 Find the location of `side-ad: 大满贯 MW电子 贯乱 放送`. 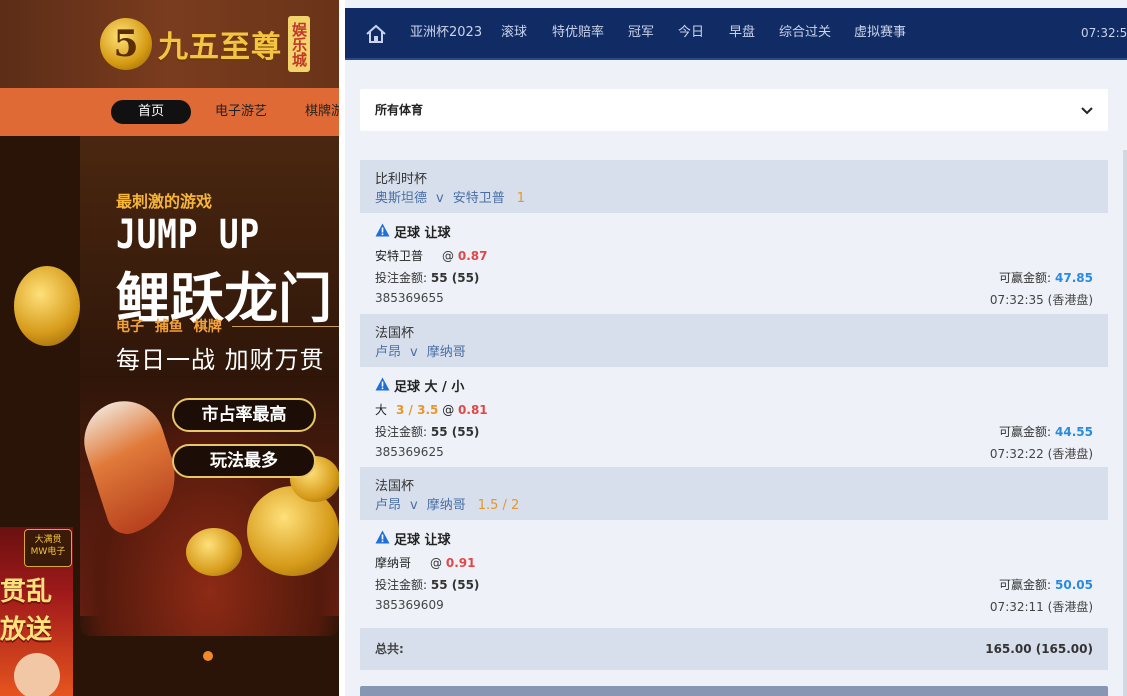

side-ad: 大满贯 MW电子 贯乱 放送 is located at coordinates (36, 611).